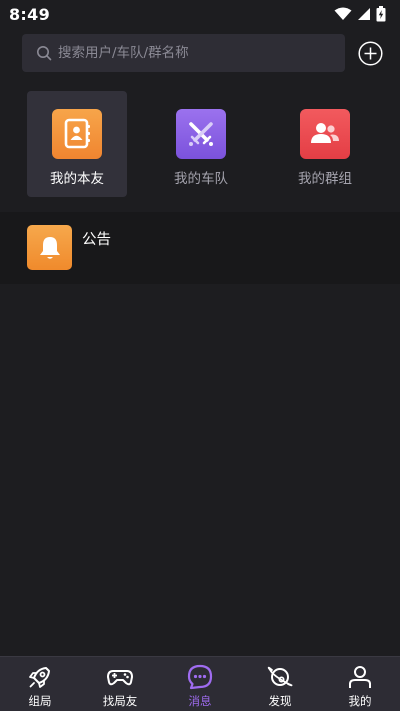 This screenshot has height=711, width=400. What do you see at coordinates (325, 134) in the screenshot?
I see `group-icon` at bounding box center [325, 134].